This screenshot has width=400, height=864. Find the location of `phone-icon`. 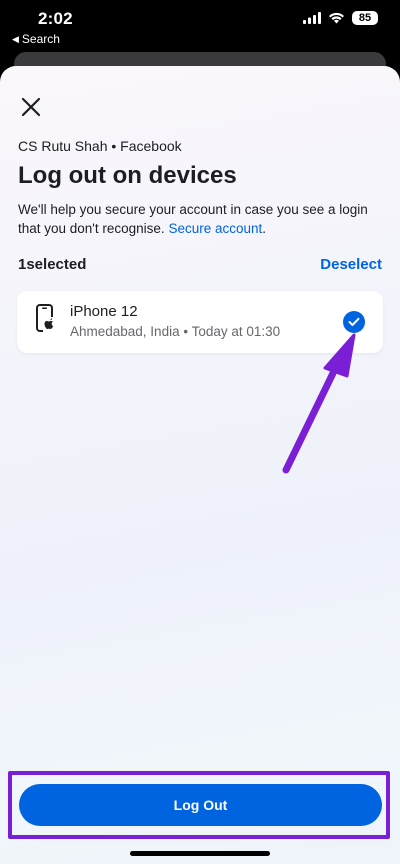

phone-icon is located at coordinates (46, 318).